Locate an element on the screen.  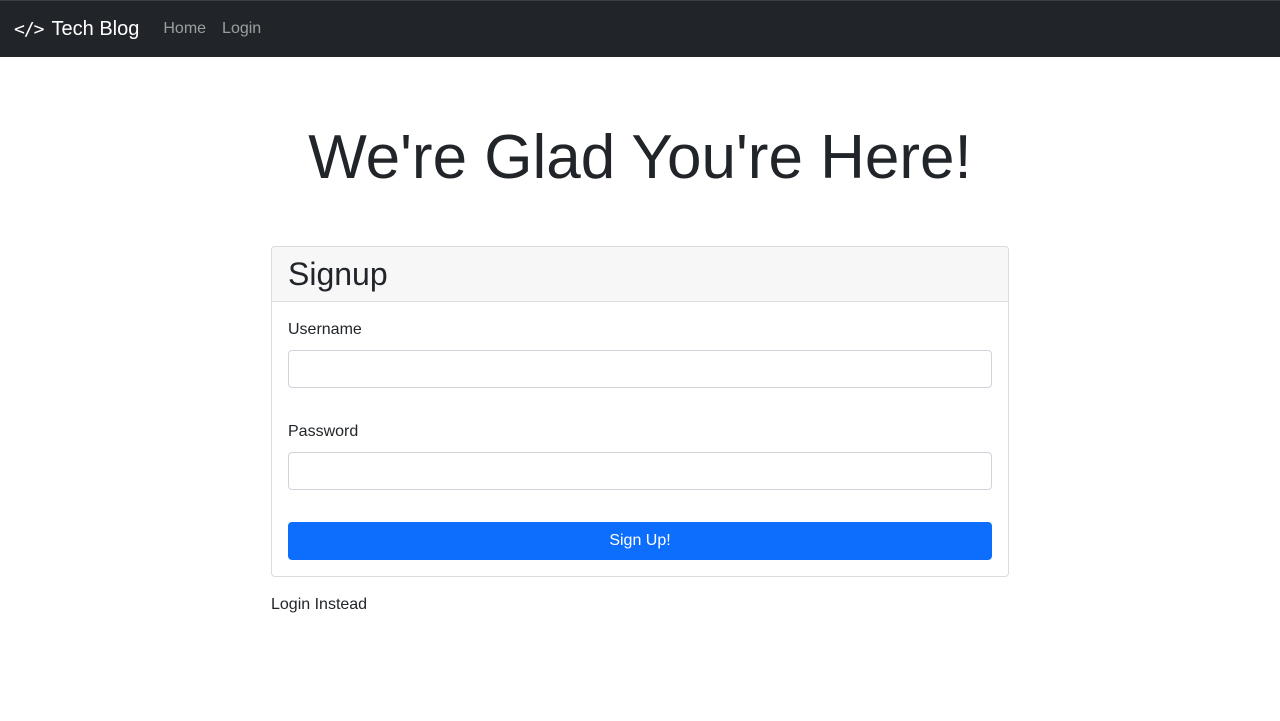
card-header: Signup is located at coordinates (640, 274).